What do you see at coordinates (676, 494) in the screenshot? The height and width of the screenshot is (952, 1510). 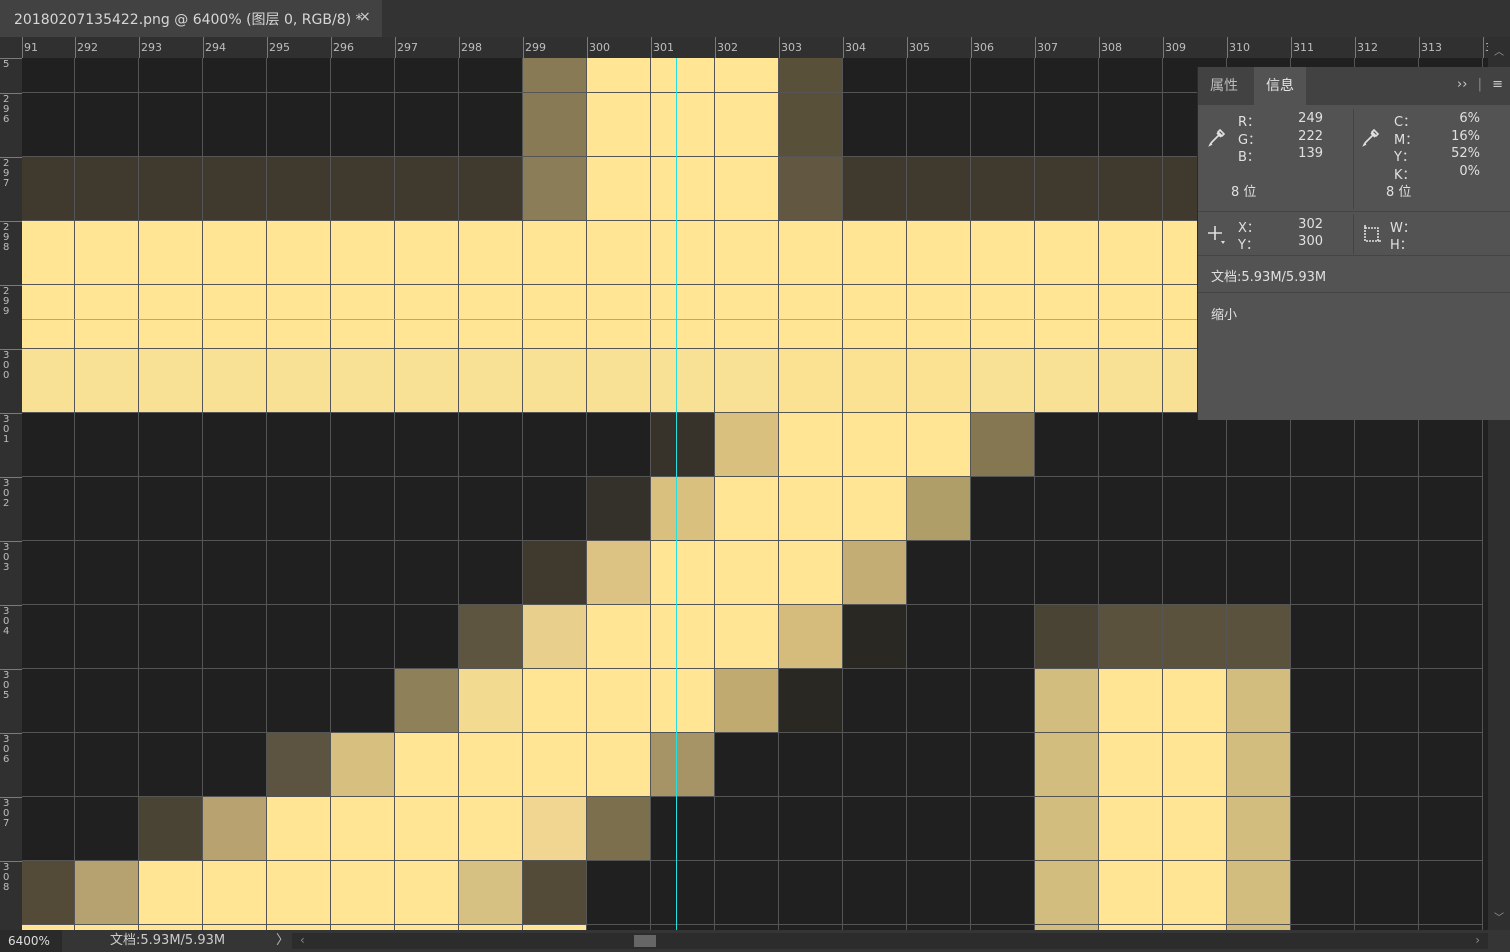 I see `vertical-guide` at bounding box center [676, 494].